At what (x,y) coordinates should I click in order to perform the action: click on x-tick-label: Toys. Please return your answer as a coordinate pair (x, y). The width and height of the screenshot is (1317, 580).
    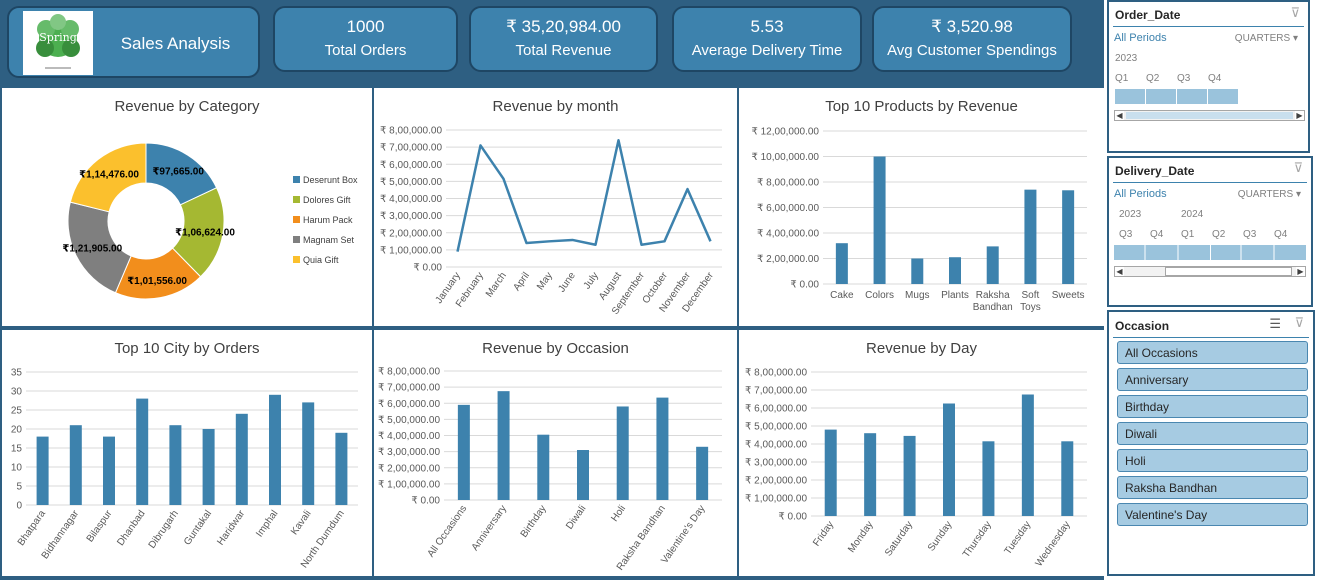
    Looking at the image, I should click on (1030, 307).